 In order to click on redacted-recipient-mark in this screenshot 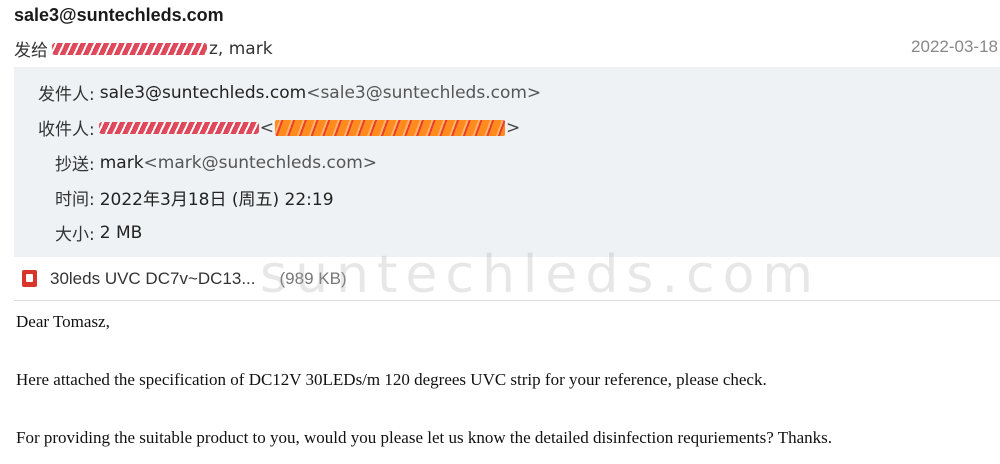, I will do `click(129, 48)`.